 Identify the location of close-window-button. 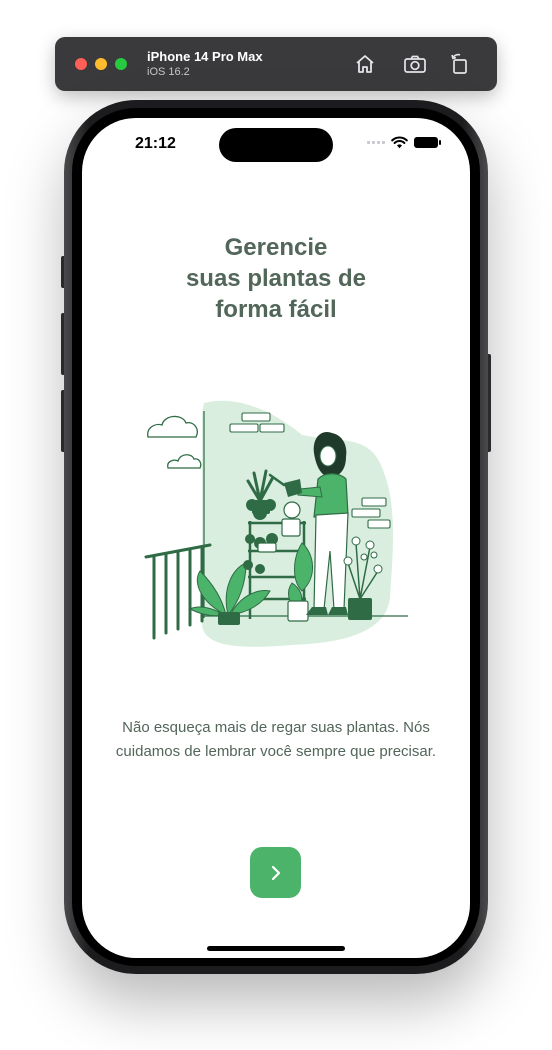
(81, 64).